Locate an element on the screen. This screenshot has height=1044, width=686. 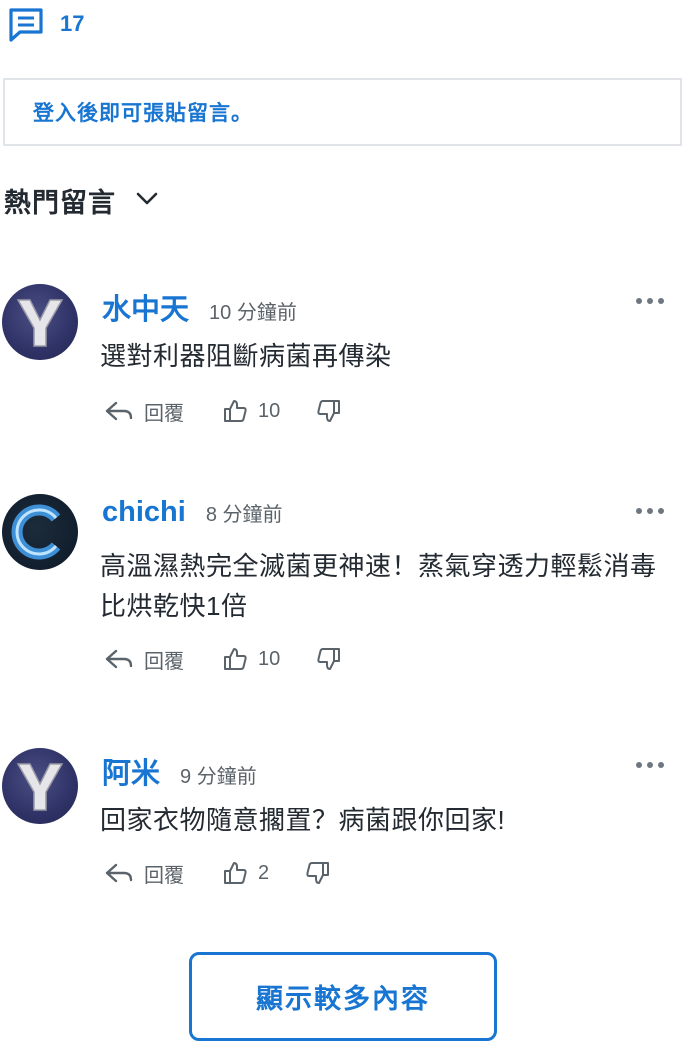
comment-icon is located at coordinates (26, 24).